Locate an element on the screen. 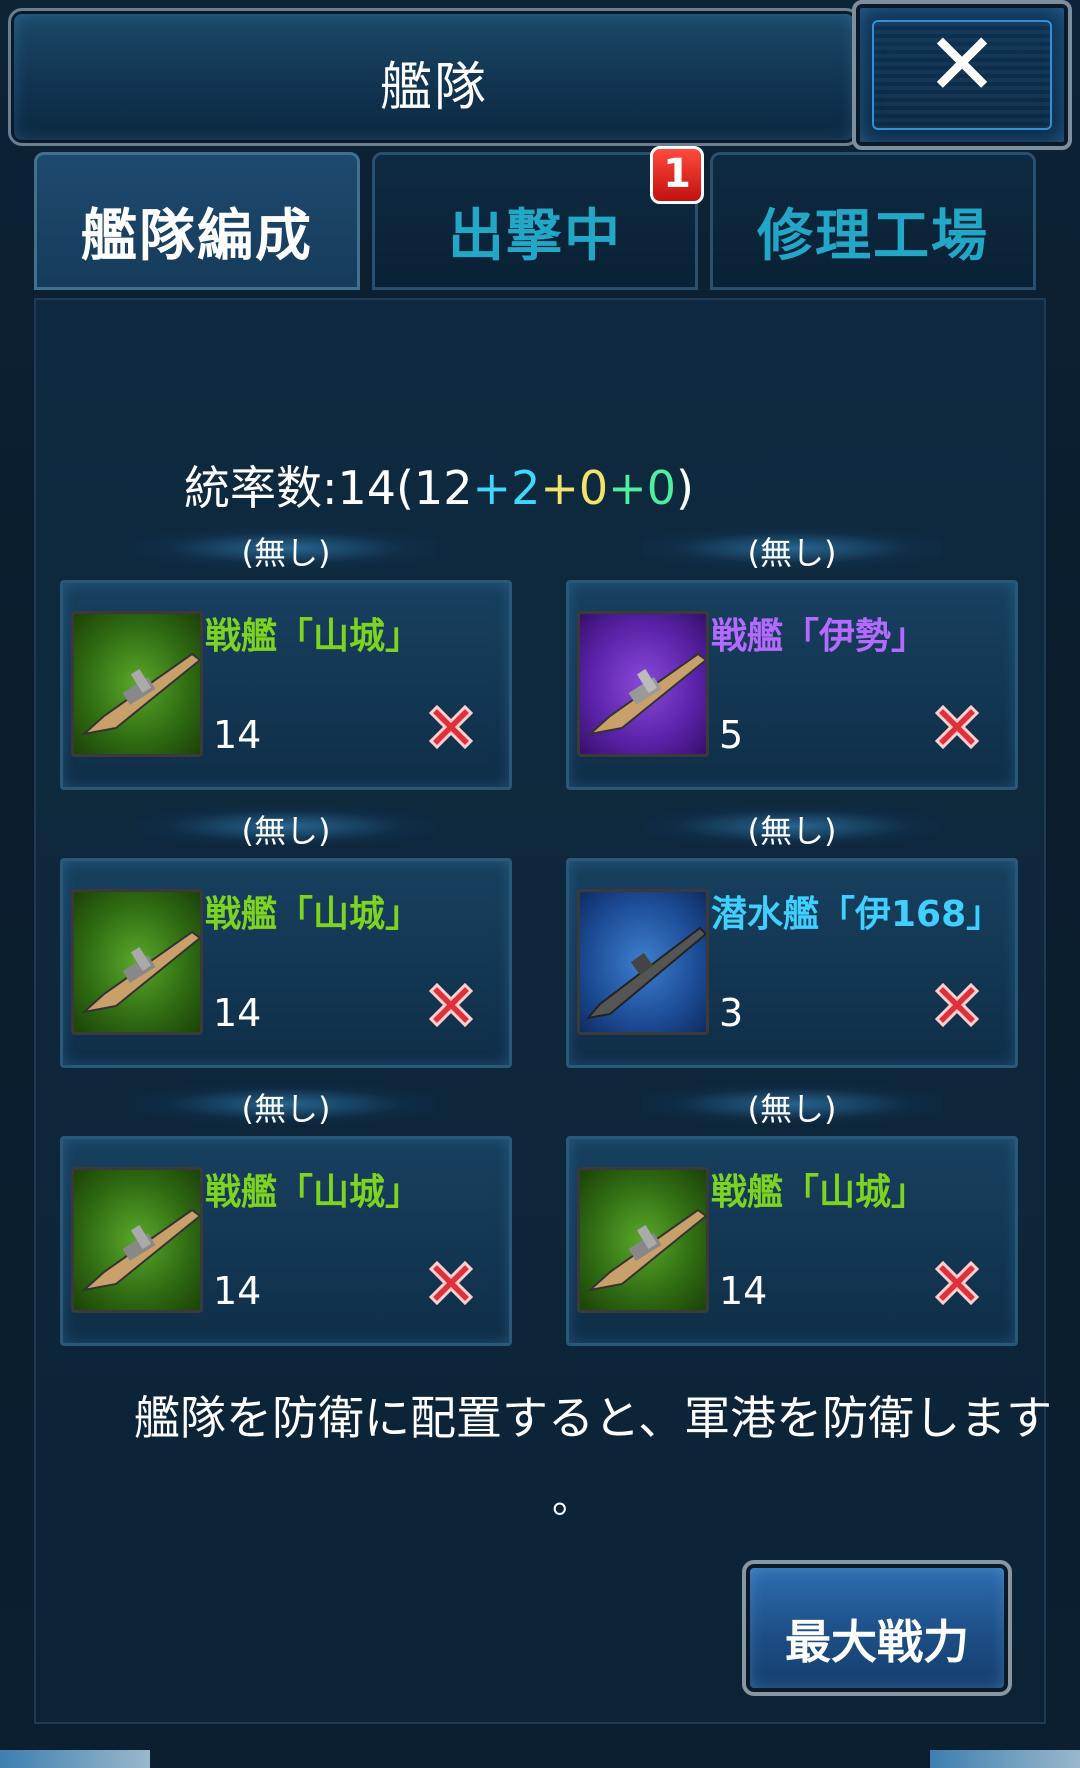 The image size is (1080, 1768). fleet-slot-2: 戦艦「伊勢」 5 is located at coordinates (792, 685).